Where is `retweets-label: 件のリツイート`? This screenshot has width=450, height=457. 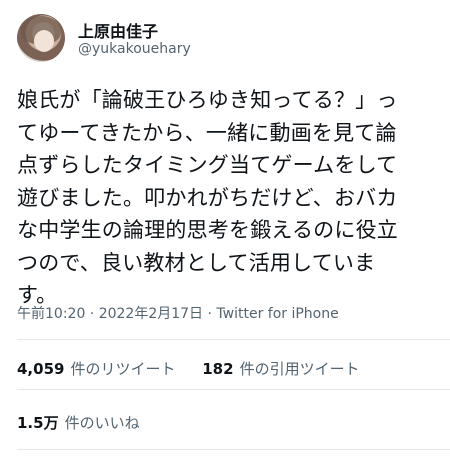
retweets-label: 件のリツイート is located at coordinates (123, 369).